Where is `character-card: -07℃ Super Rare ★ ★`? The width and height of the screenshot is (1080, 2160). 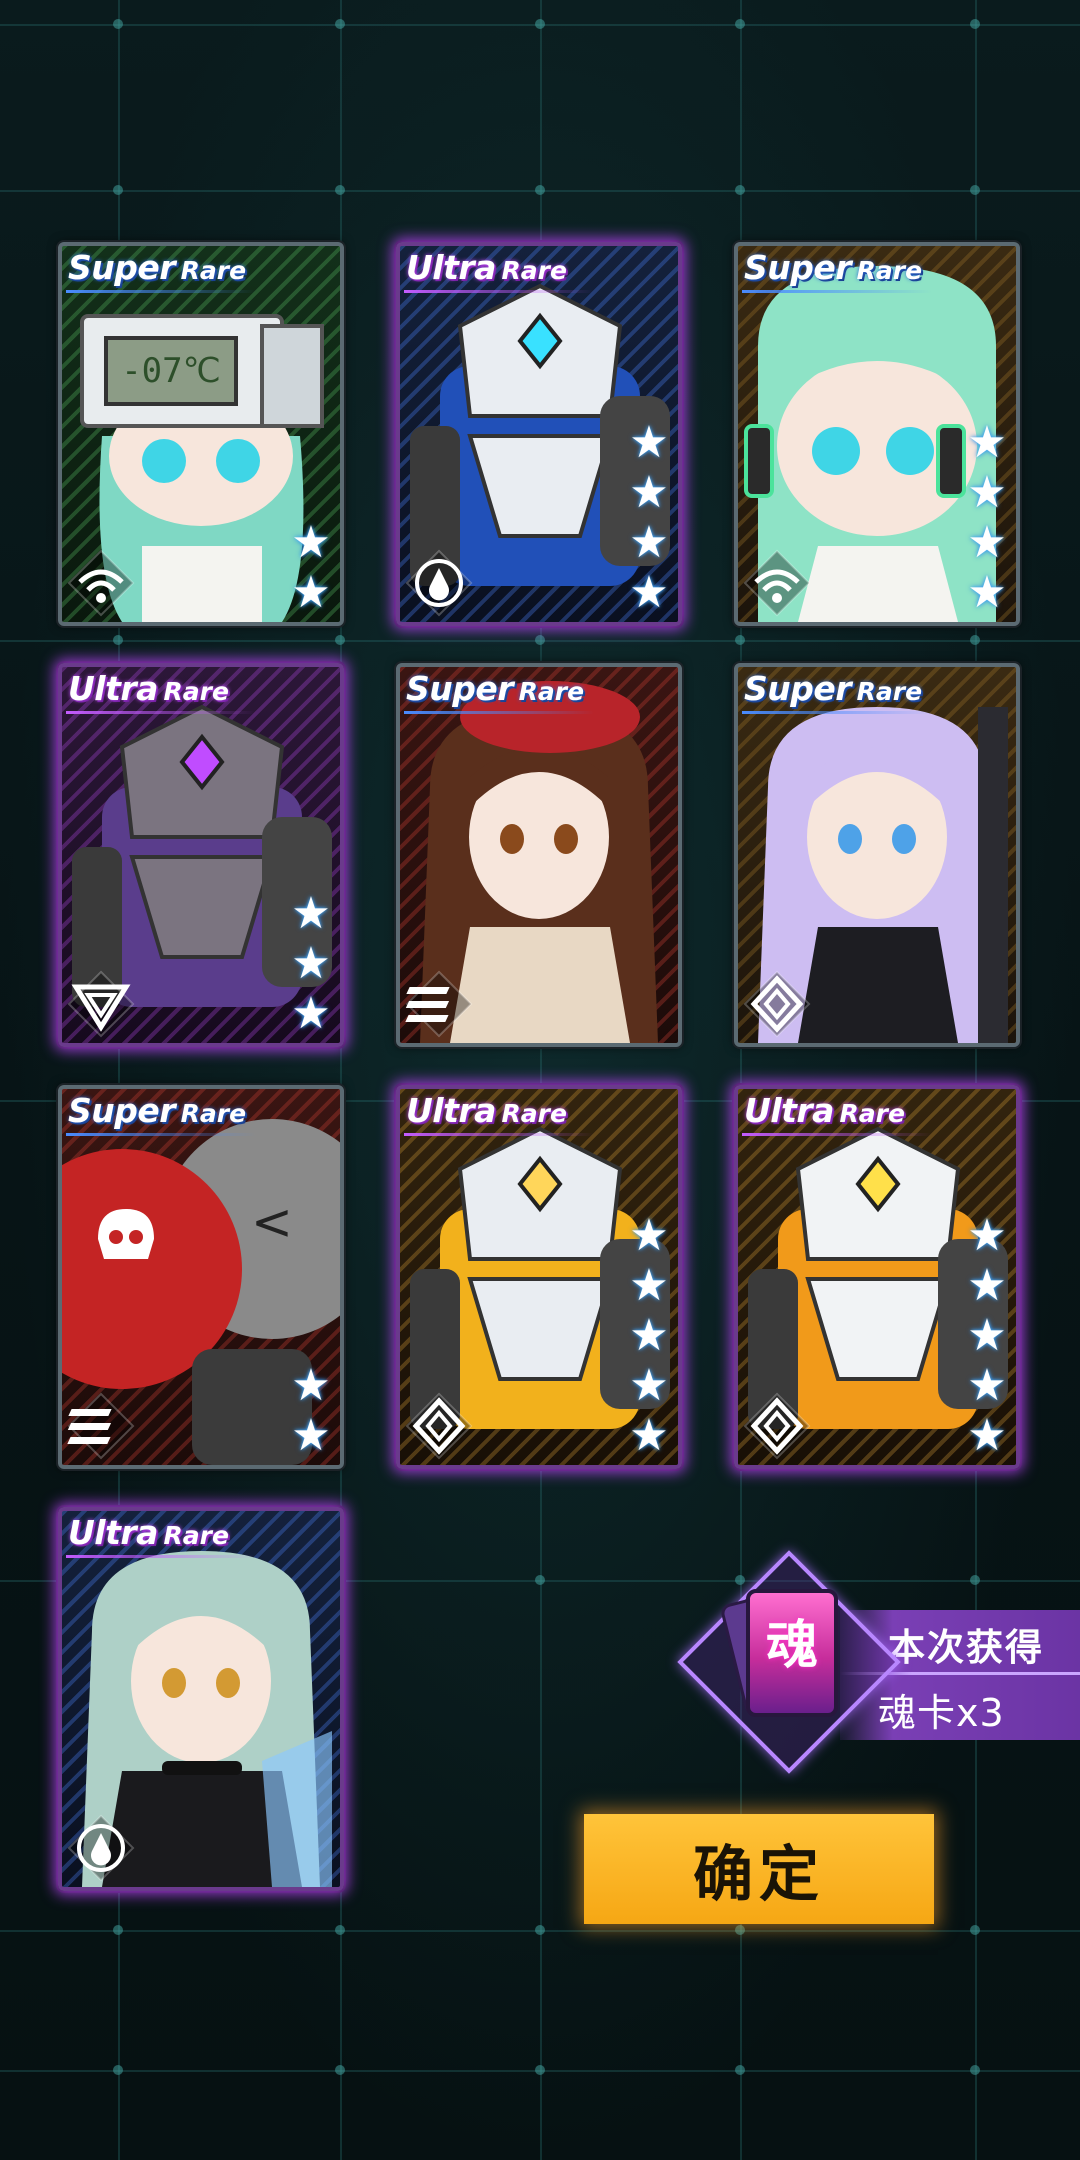 character-card: -07℃ Super Rare ★ ★ is located at coordinates (201, 434).